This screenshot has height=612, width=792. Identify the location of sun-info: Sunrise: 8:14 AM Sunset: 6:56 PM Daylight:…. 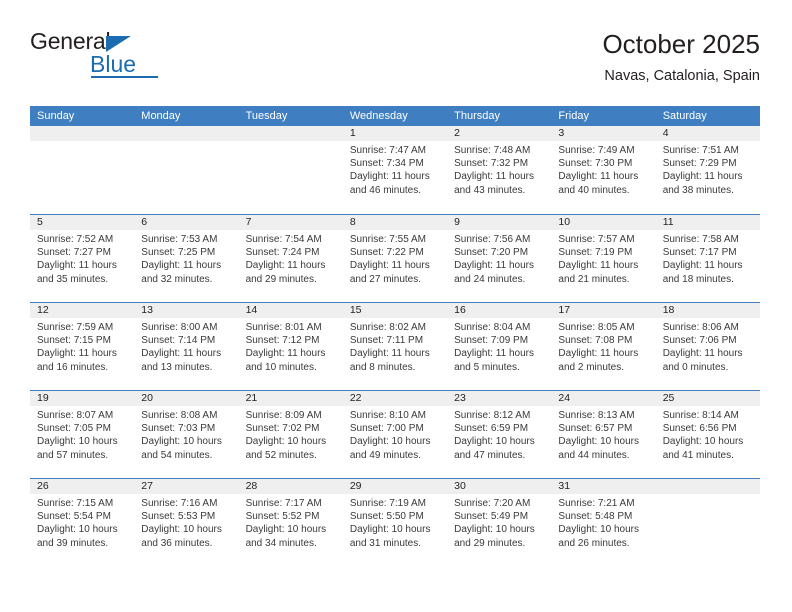
(708, 434).